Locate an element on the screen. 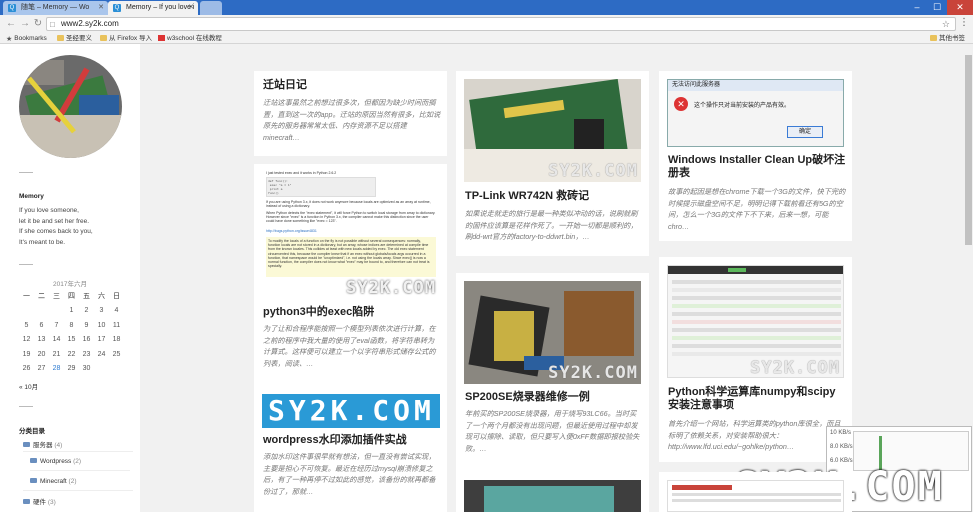 The image size is (973, 512). tab-title: 随笔 – Memory — Wo is located at coordinates (55, 7).